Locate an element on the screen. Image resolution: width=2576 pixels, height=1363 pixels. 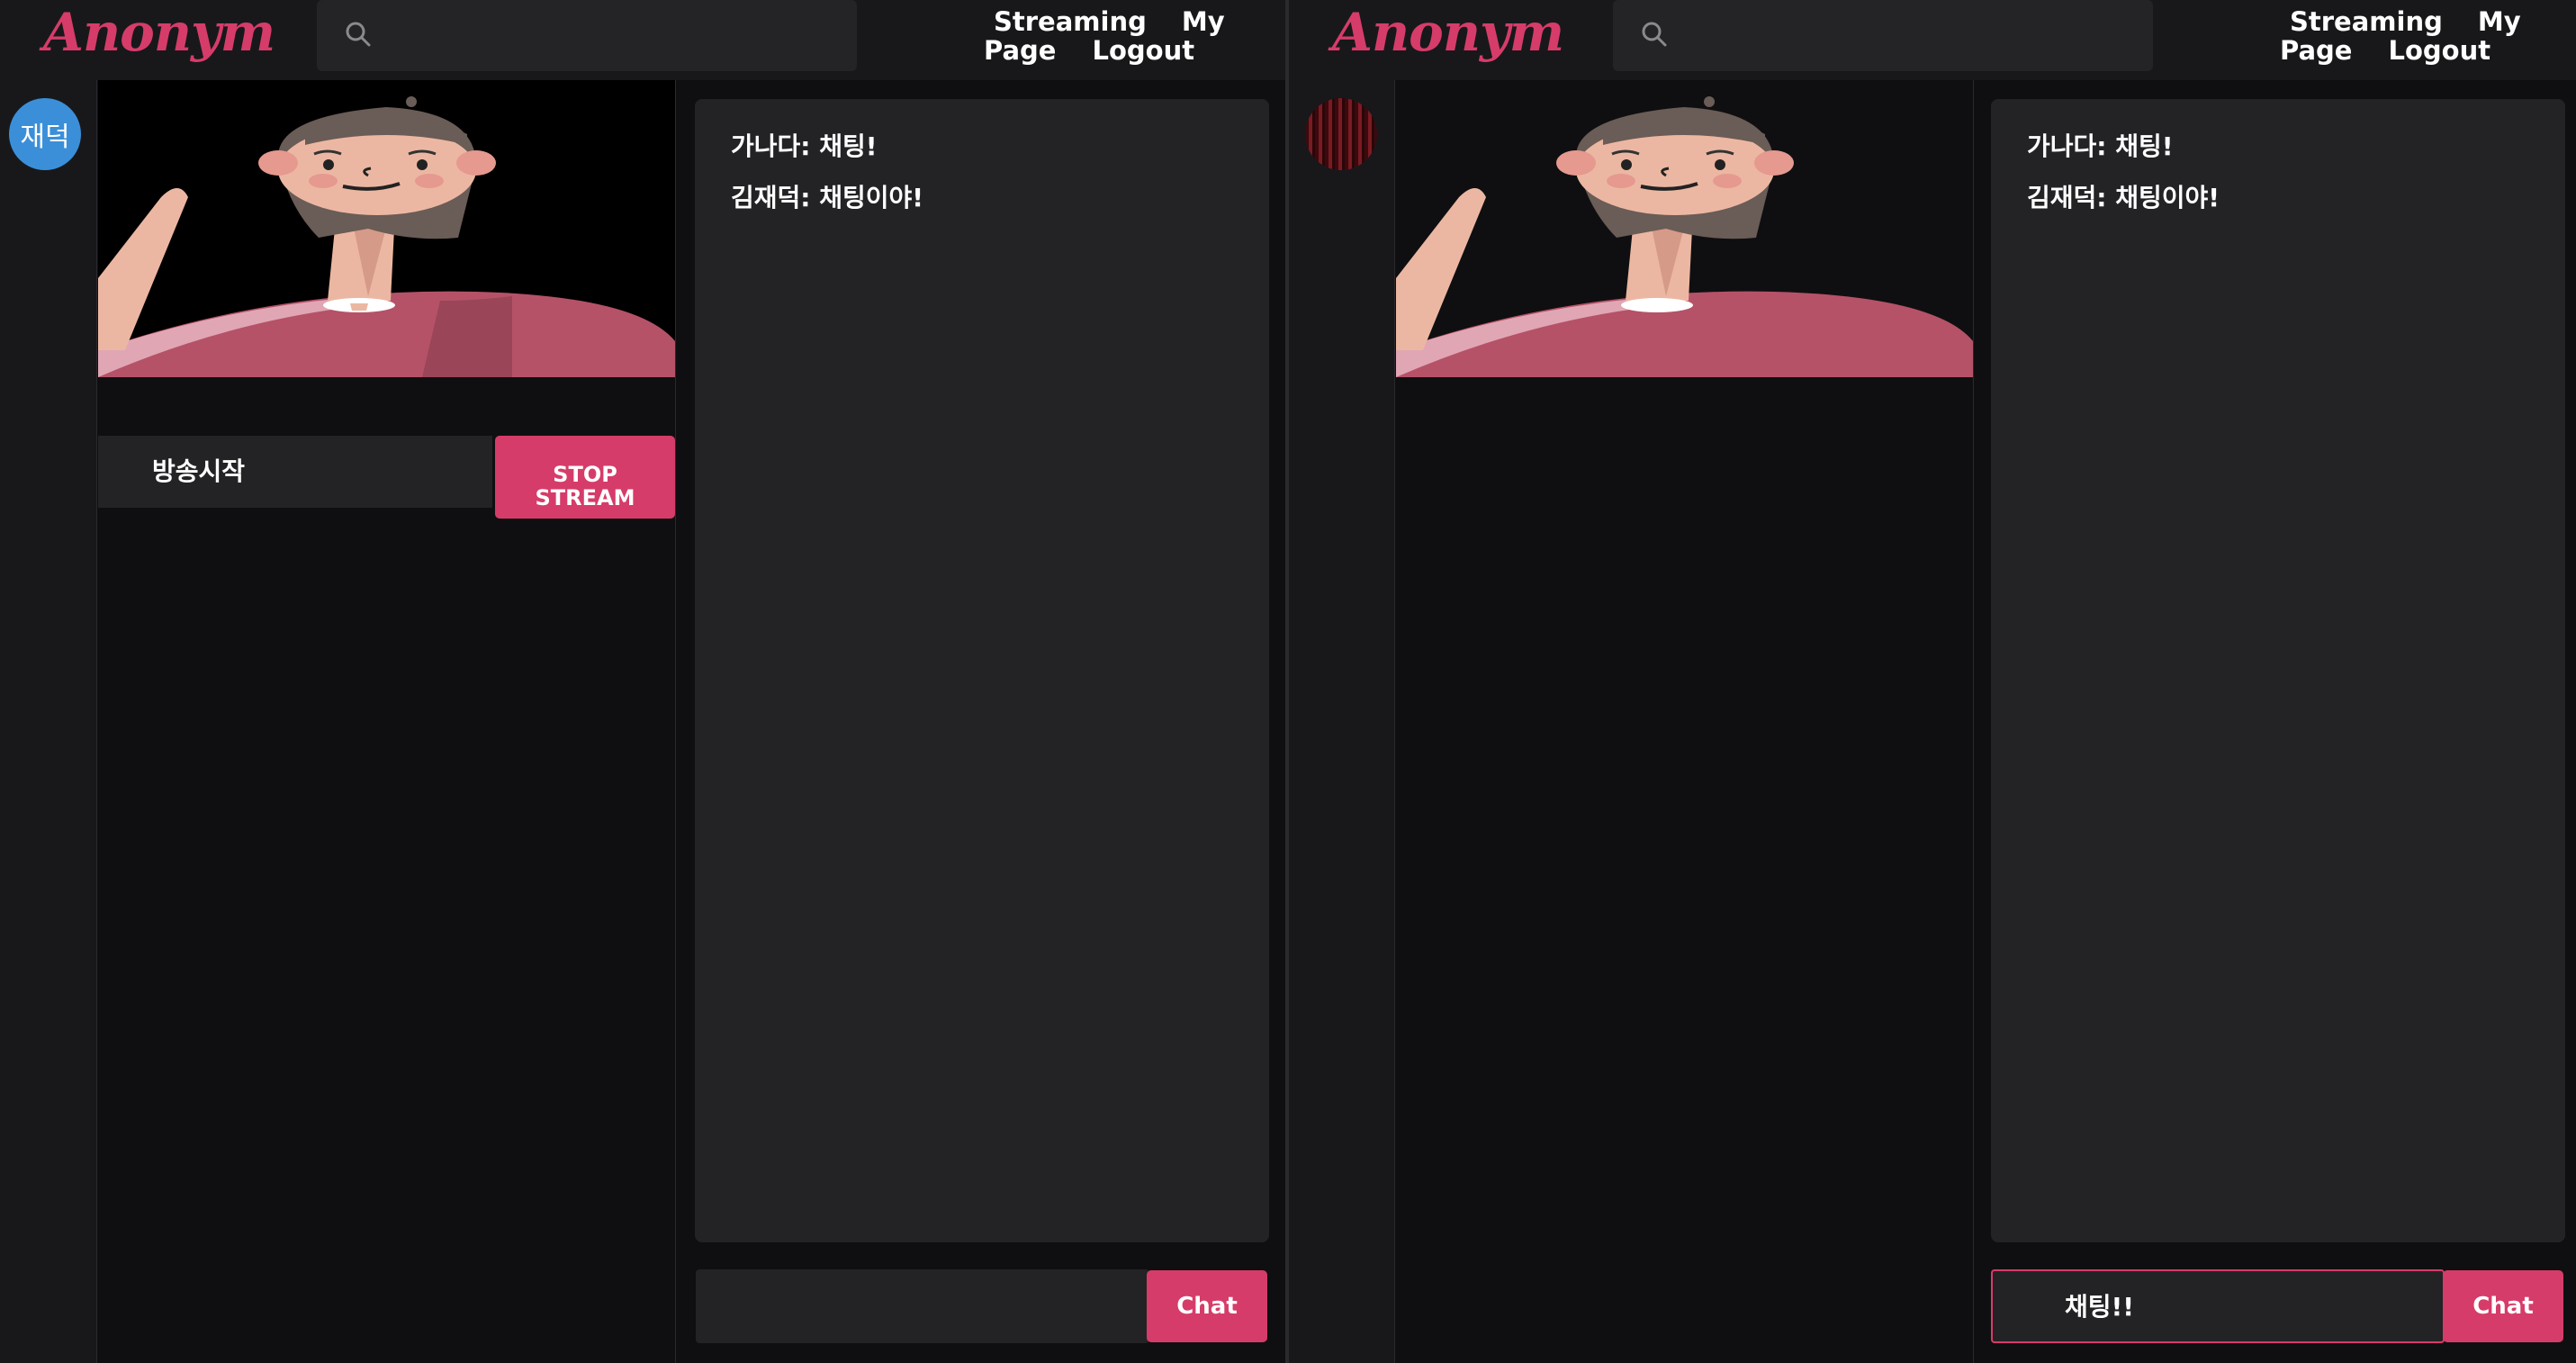
chat-input is located at coordinates (922, 1306).